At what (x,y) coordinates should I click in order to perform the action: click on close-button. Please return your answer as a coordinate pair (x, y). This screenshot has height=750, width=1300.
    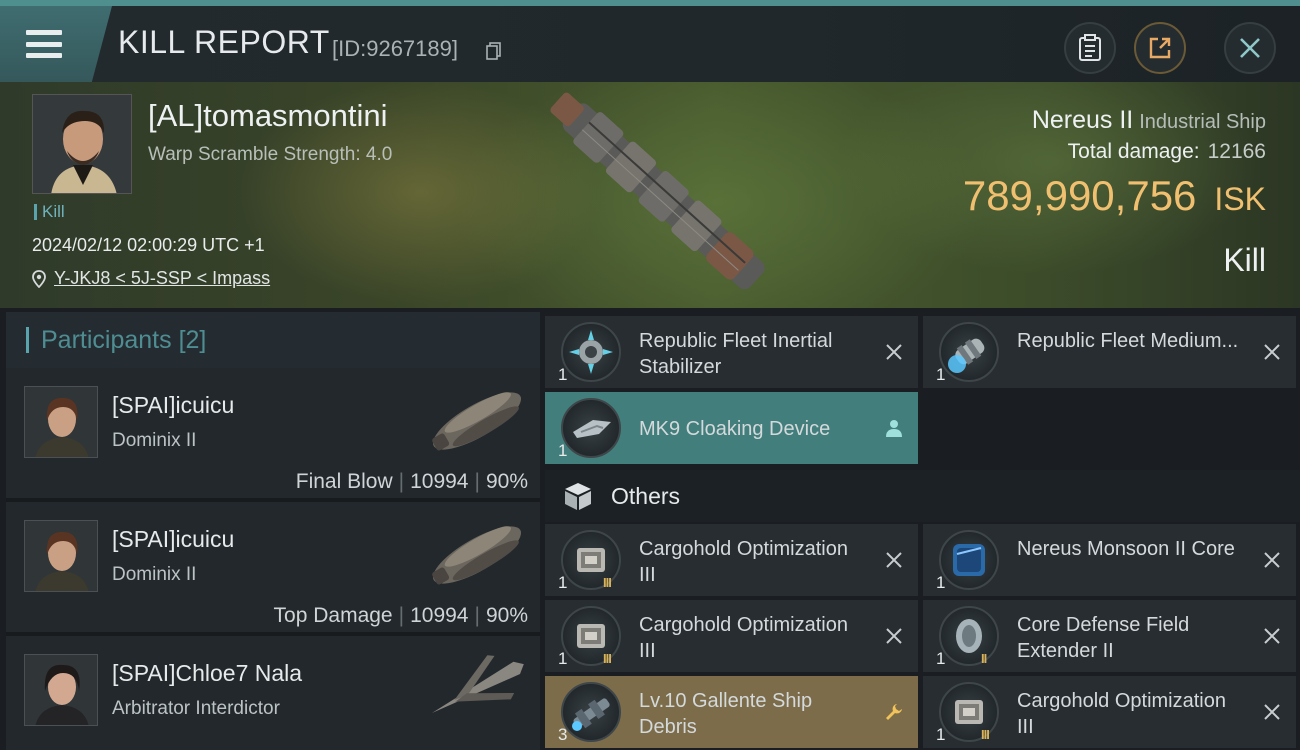
    Looking at the image, I should click on (1250, 48).